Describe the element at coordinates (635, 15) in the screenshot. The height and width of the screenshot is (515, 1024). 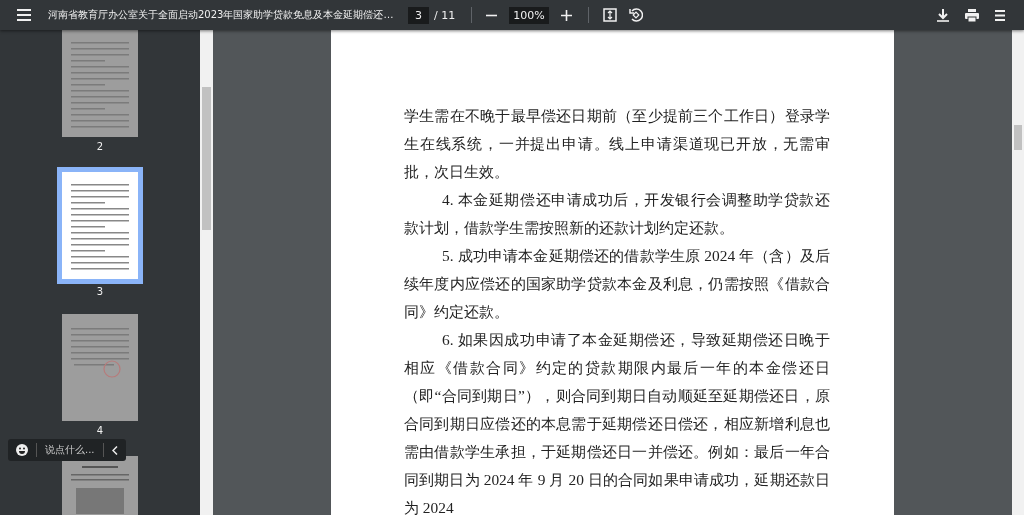
I see `rotate-icon` at that location.